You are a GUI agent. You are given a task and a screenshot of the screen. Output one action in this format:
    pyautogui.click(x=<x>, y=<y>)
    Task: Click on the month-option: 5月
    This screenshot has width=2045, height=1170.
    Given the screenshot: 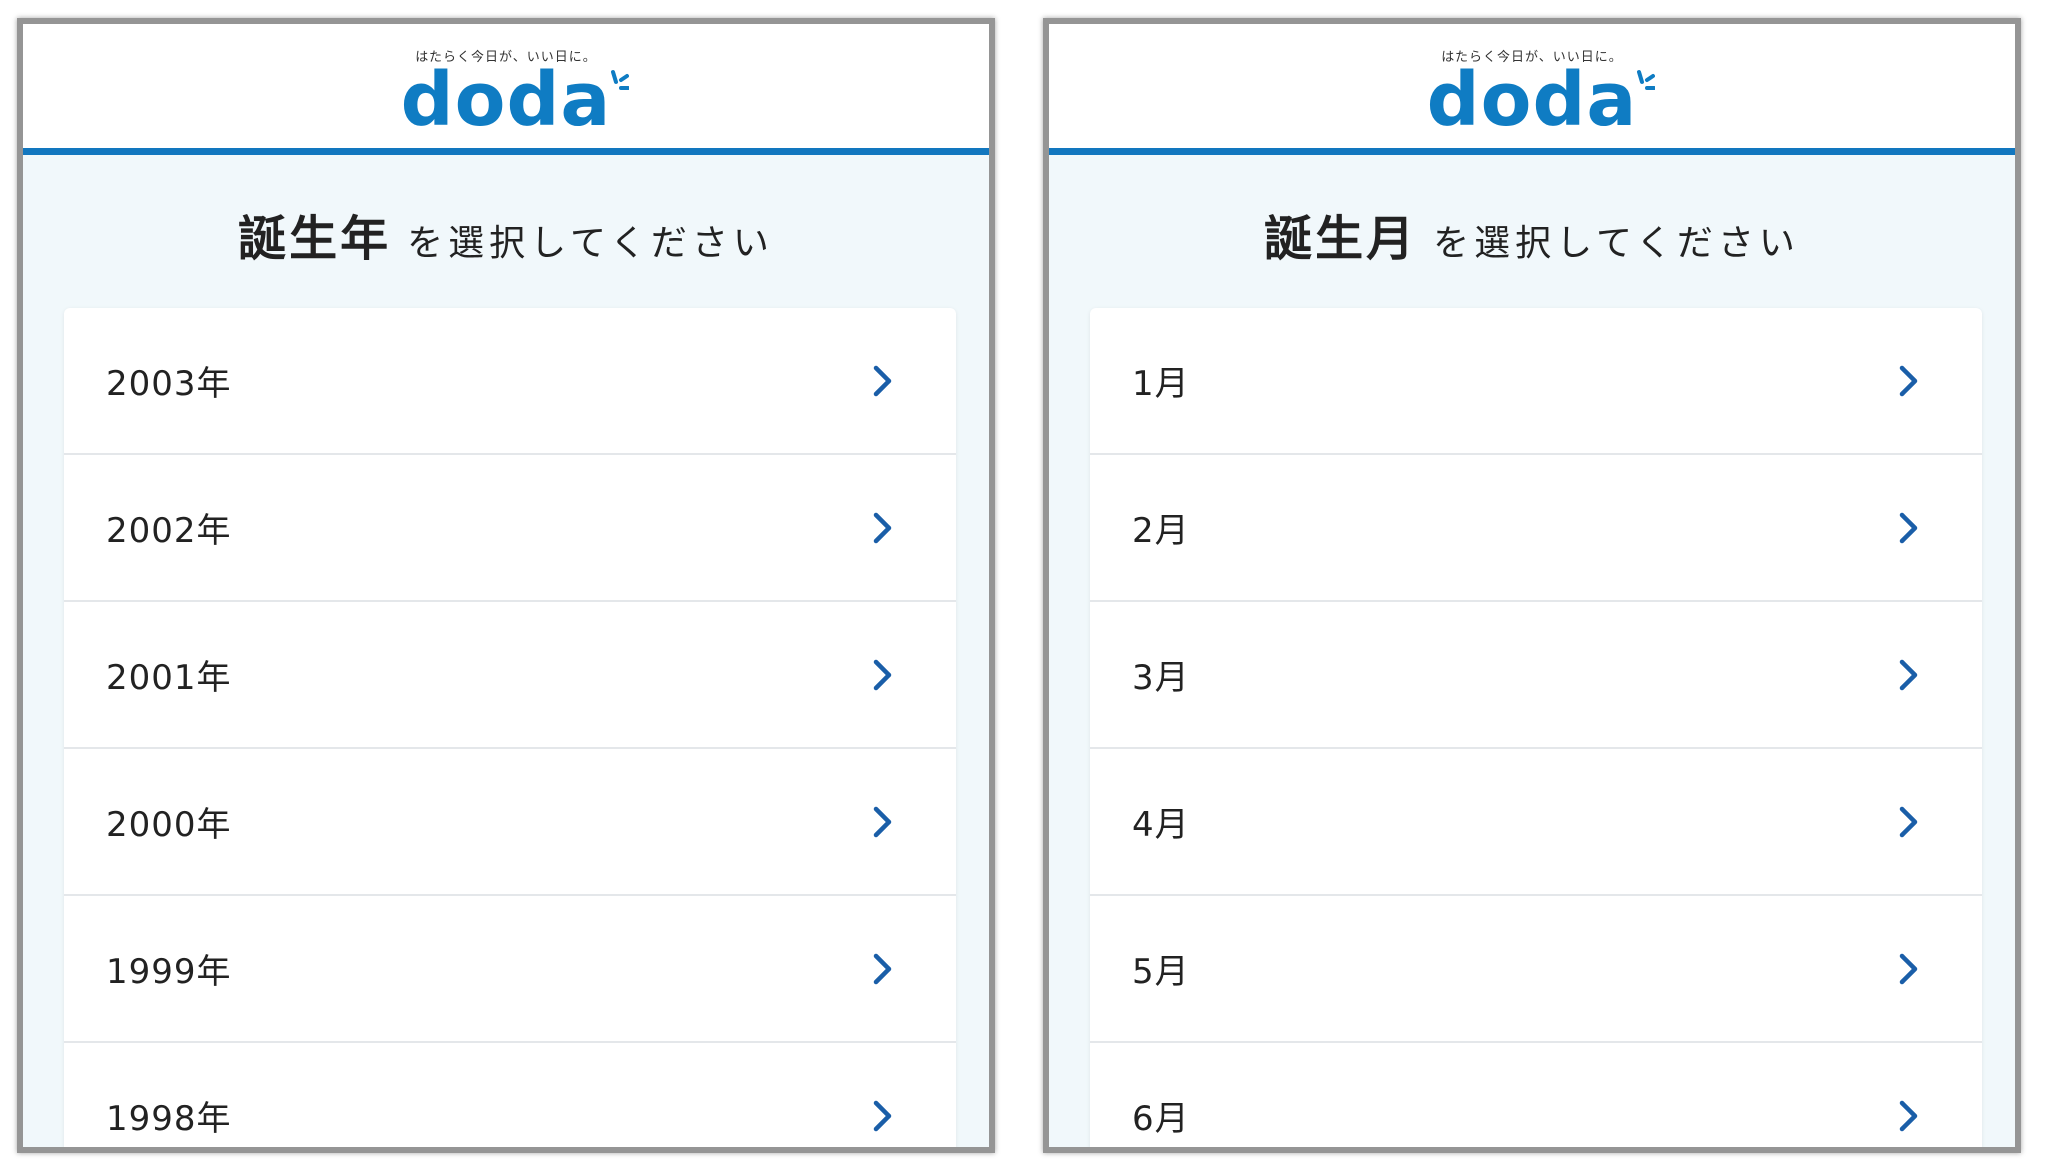 What is the action you would take?
    pyautogui.click(x=1536, y=969)
    